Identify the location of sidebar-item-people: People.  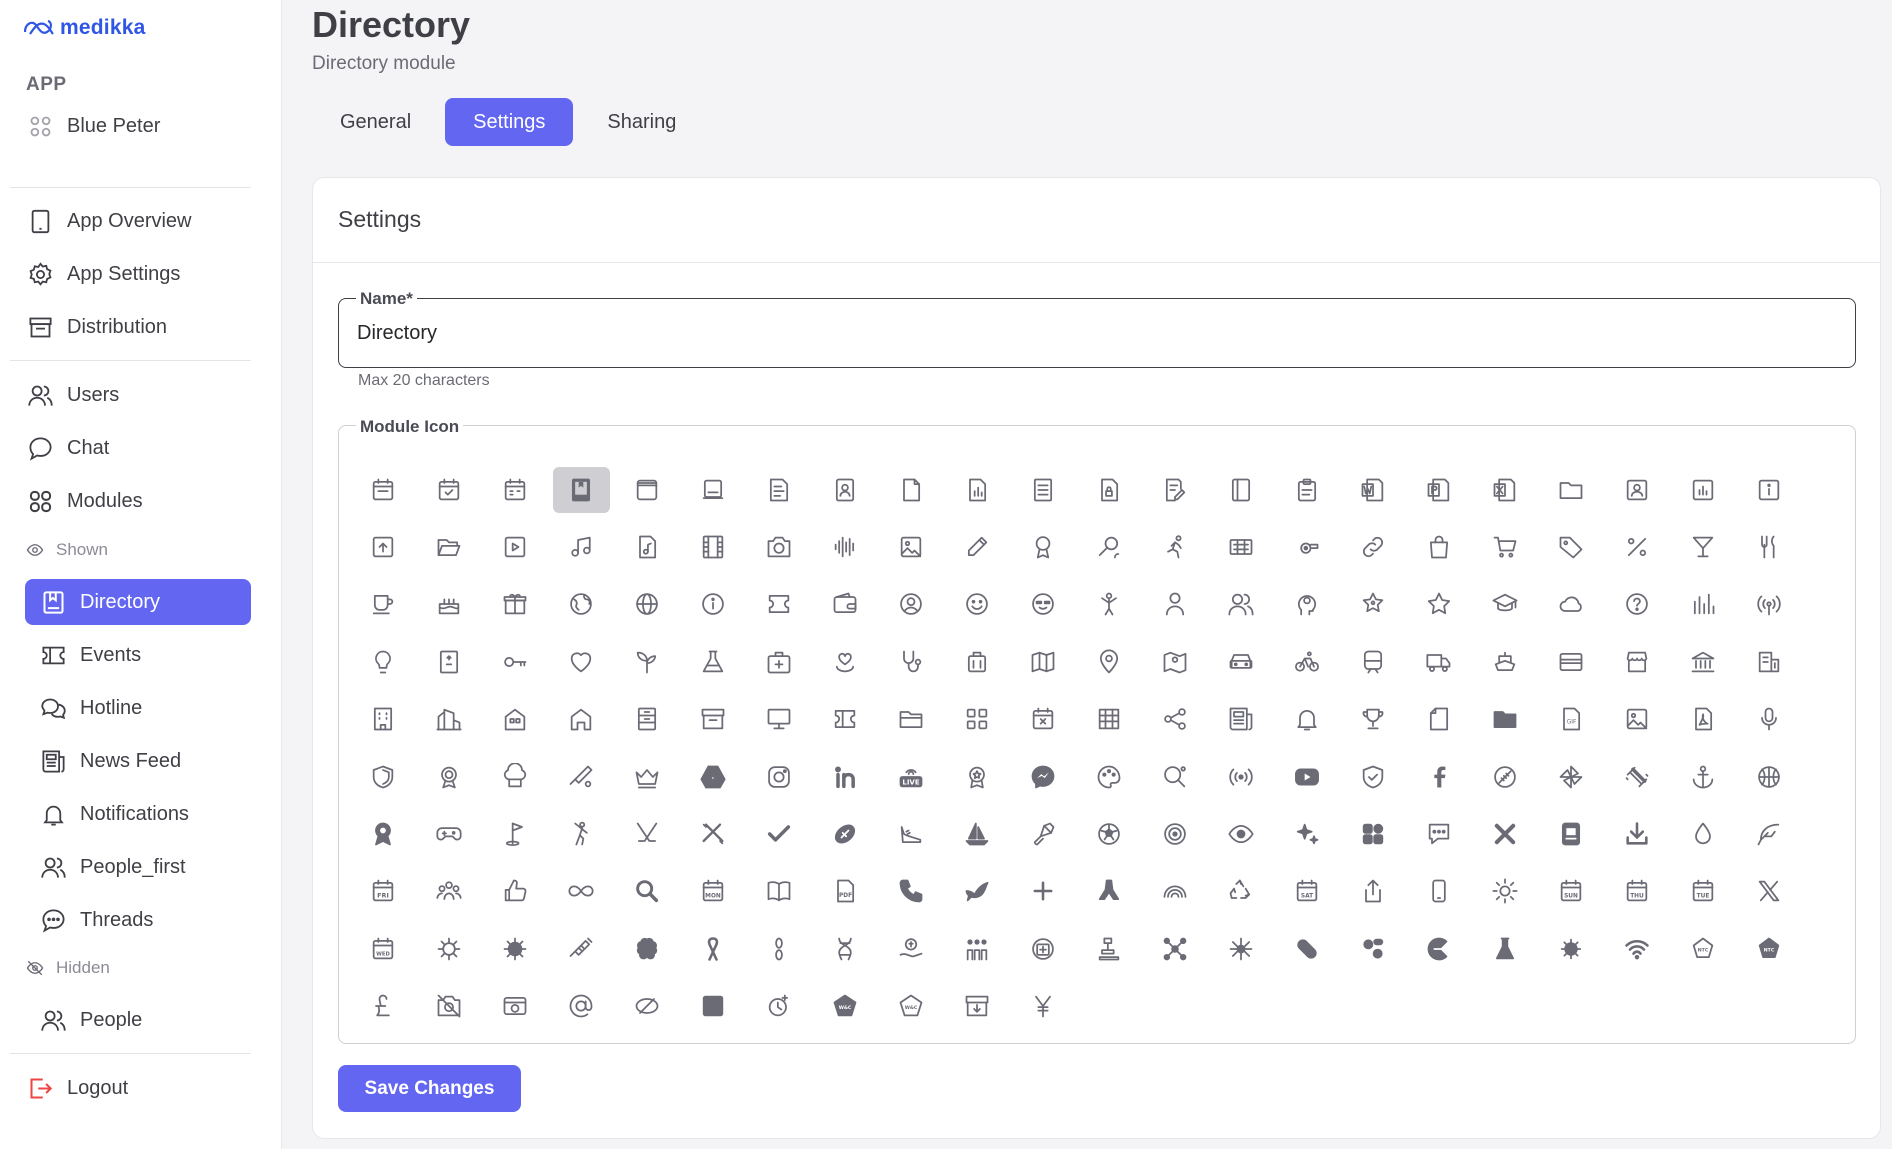
(138, 1020).